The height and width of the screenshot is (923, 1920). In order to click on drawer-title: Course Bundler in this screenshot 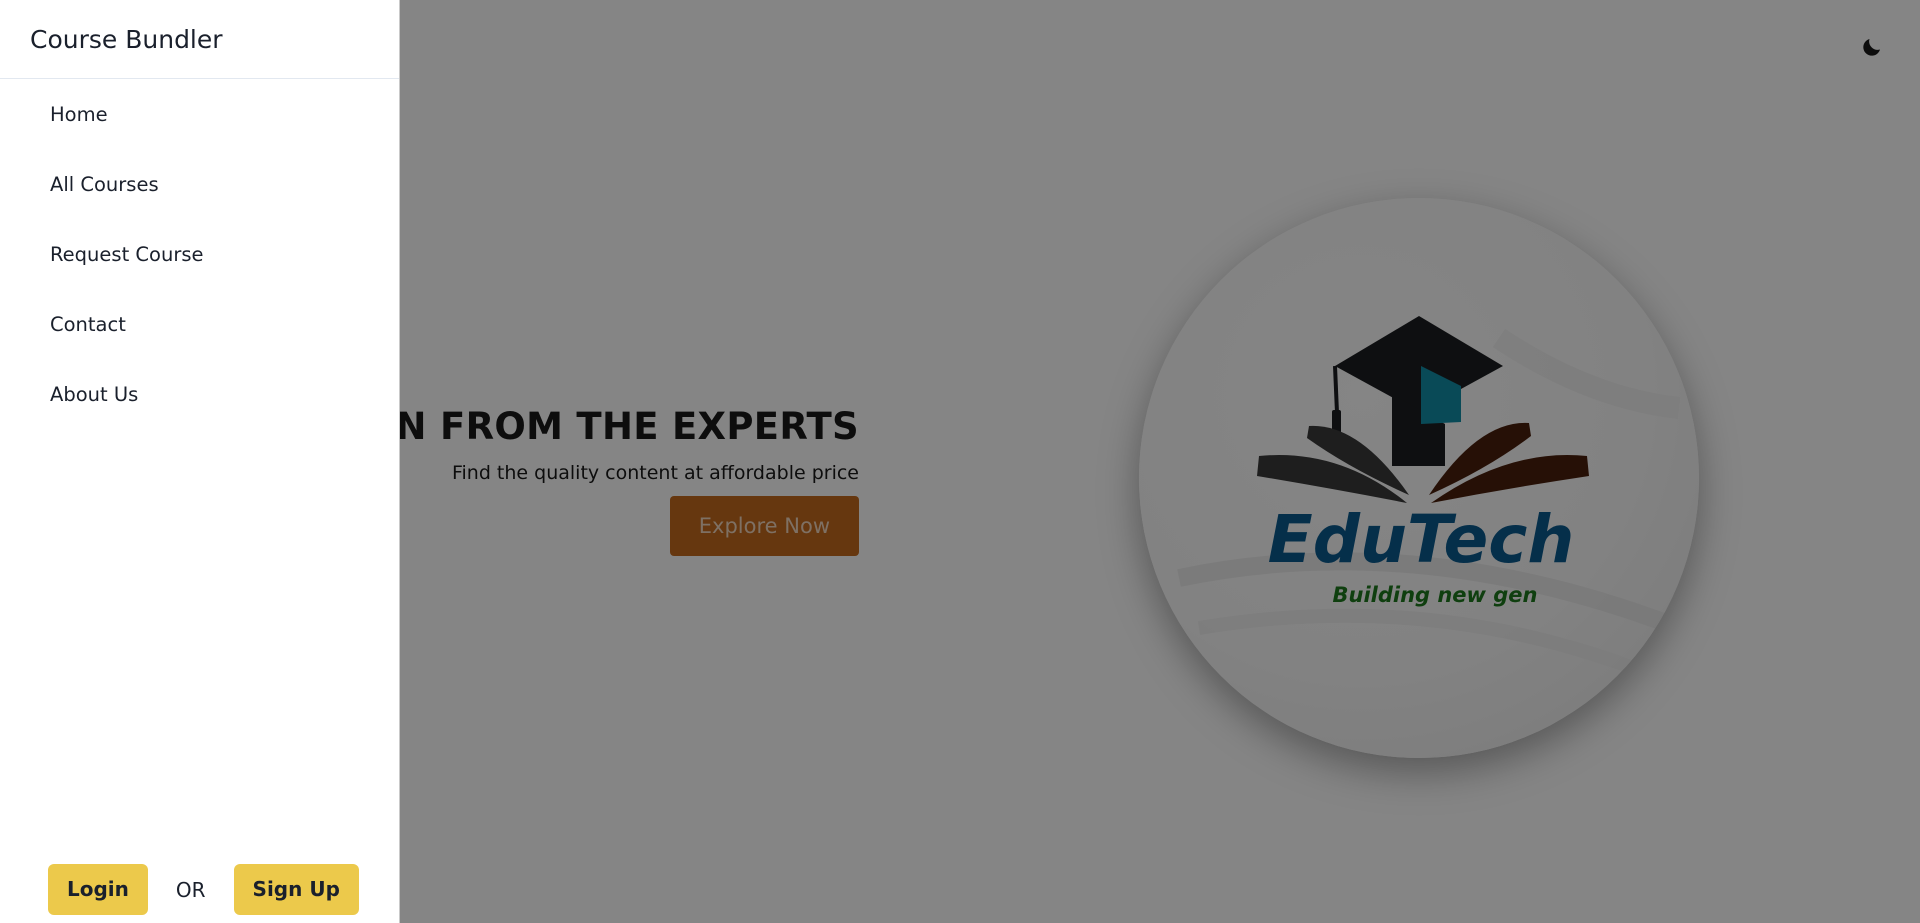, I will do `click(126, 39)`.